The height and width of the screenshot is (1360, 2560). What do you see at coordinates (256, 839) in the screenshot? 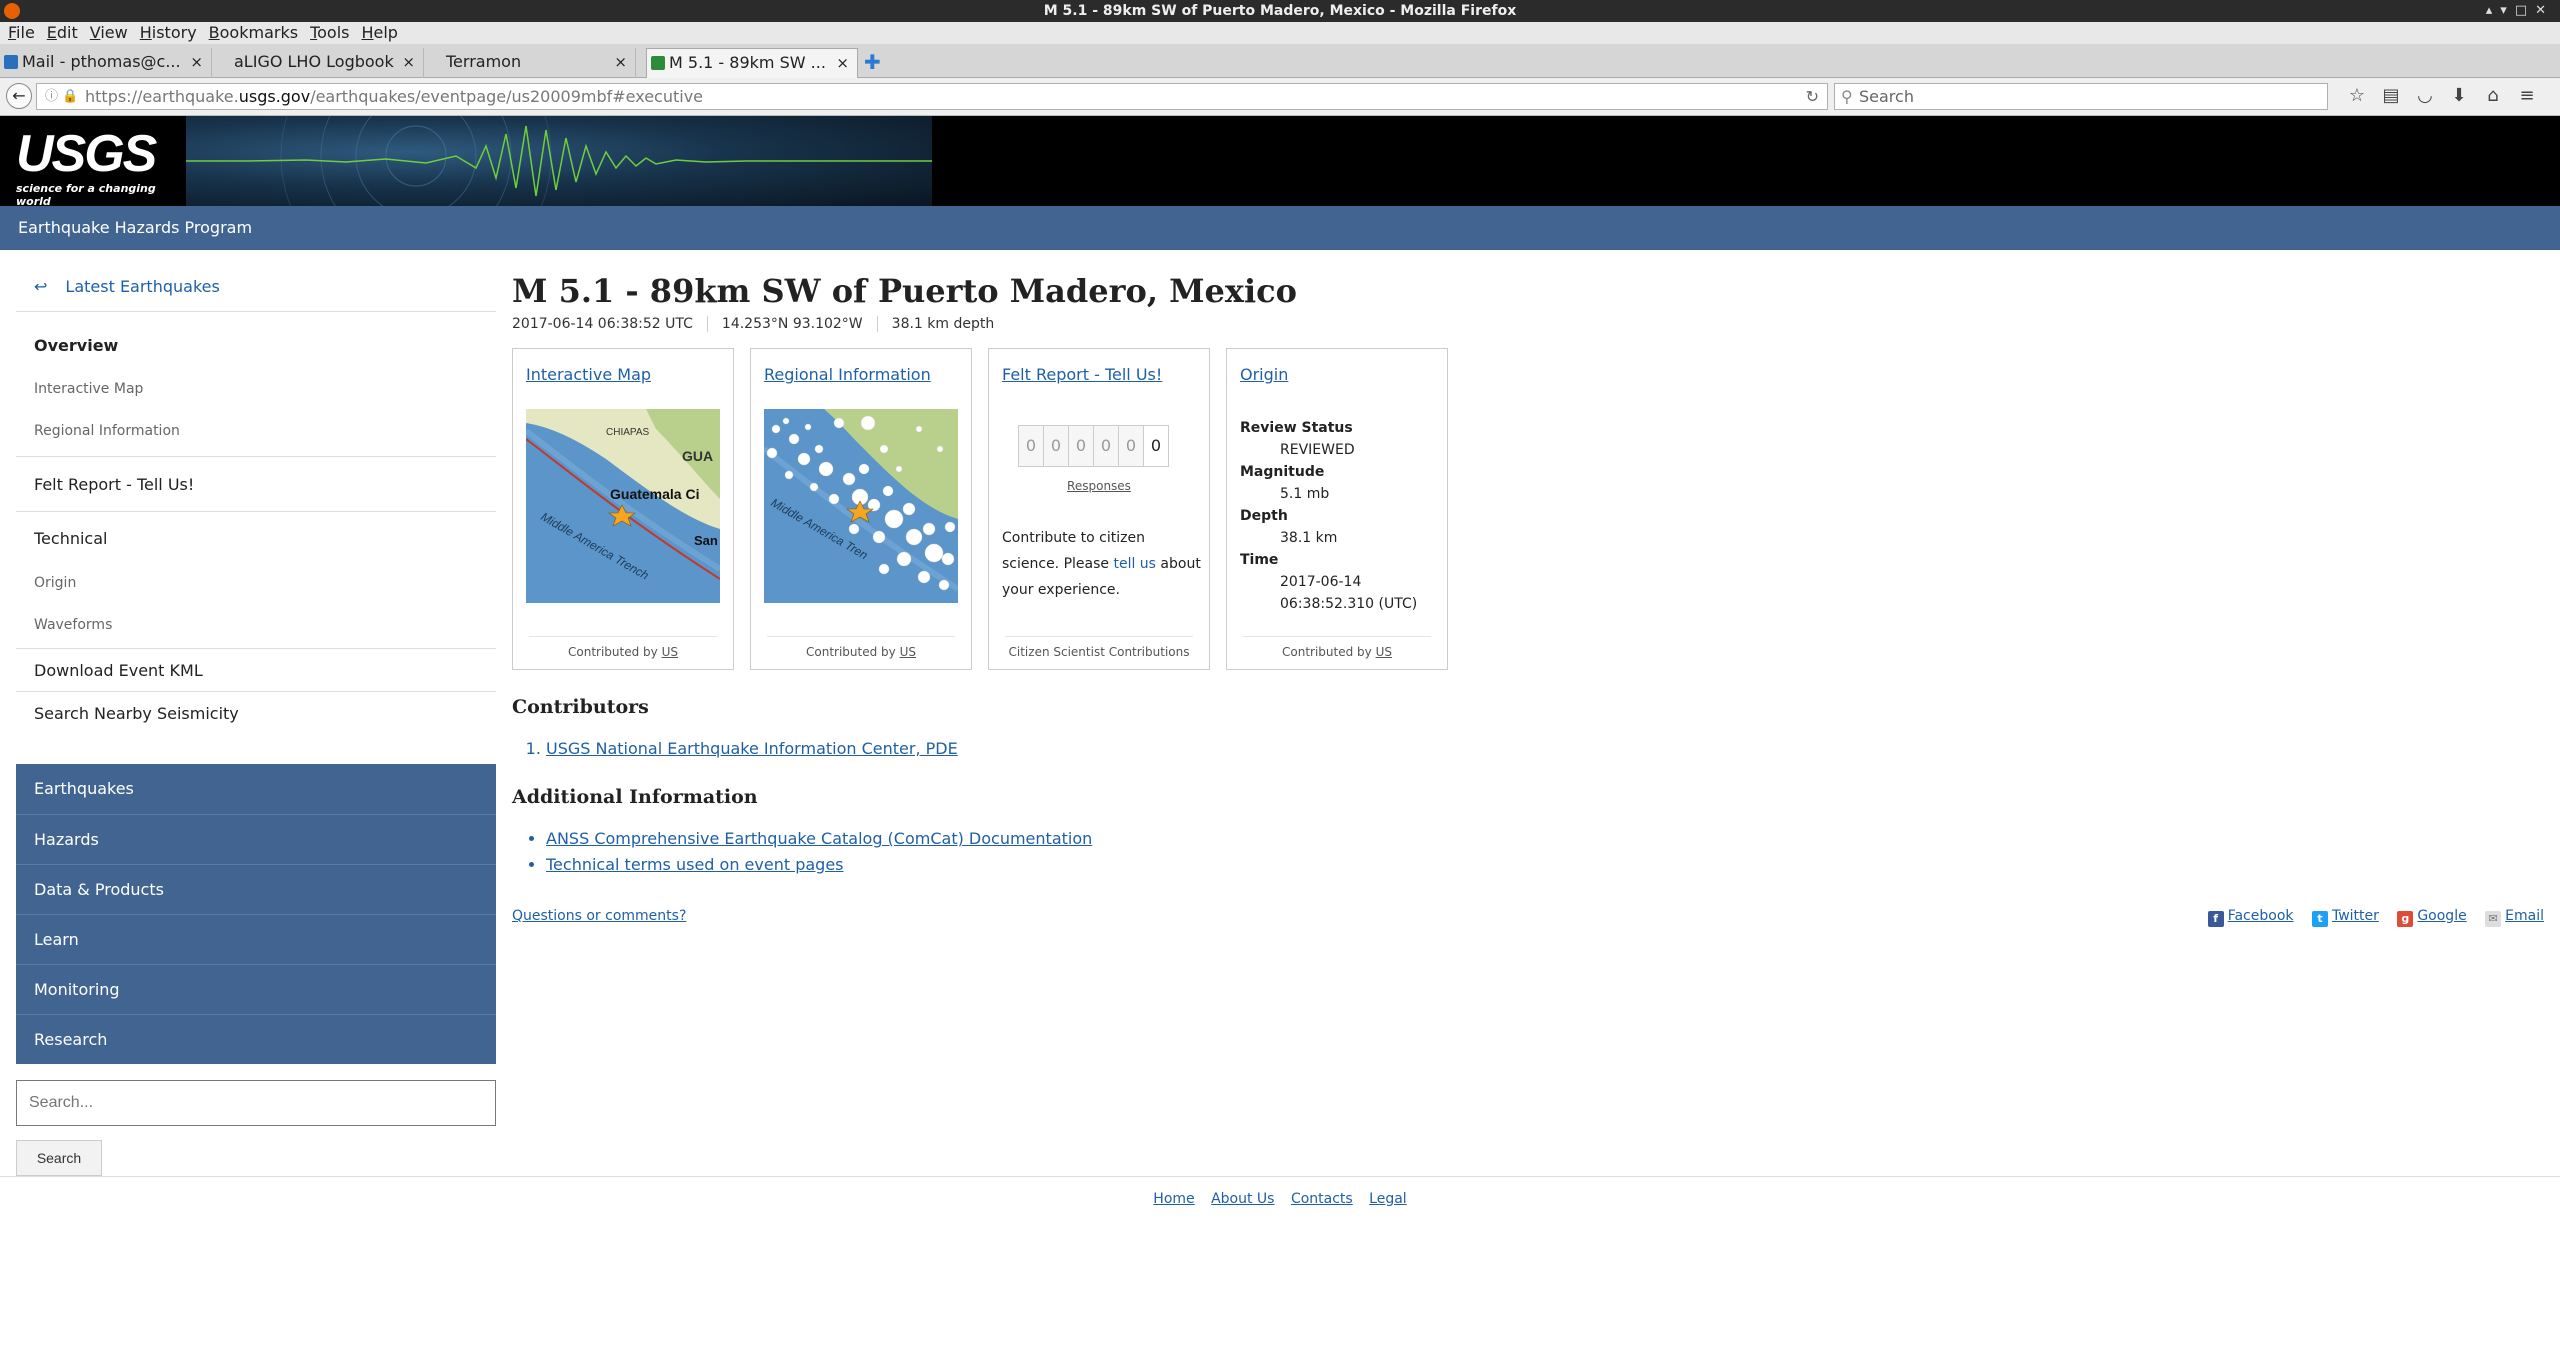
I see `site-nav-hazards: Hazards` at bounding box center [256, 839].